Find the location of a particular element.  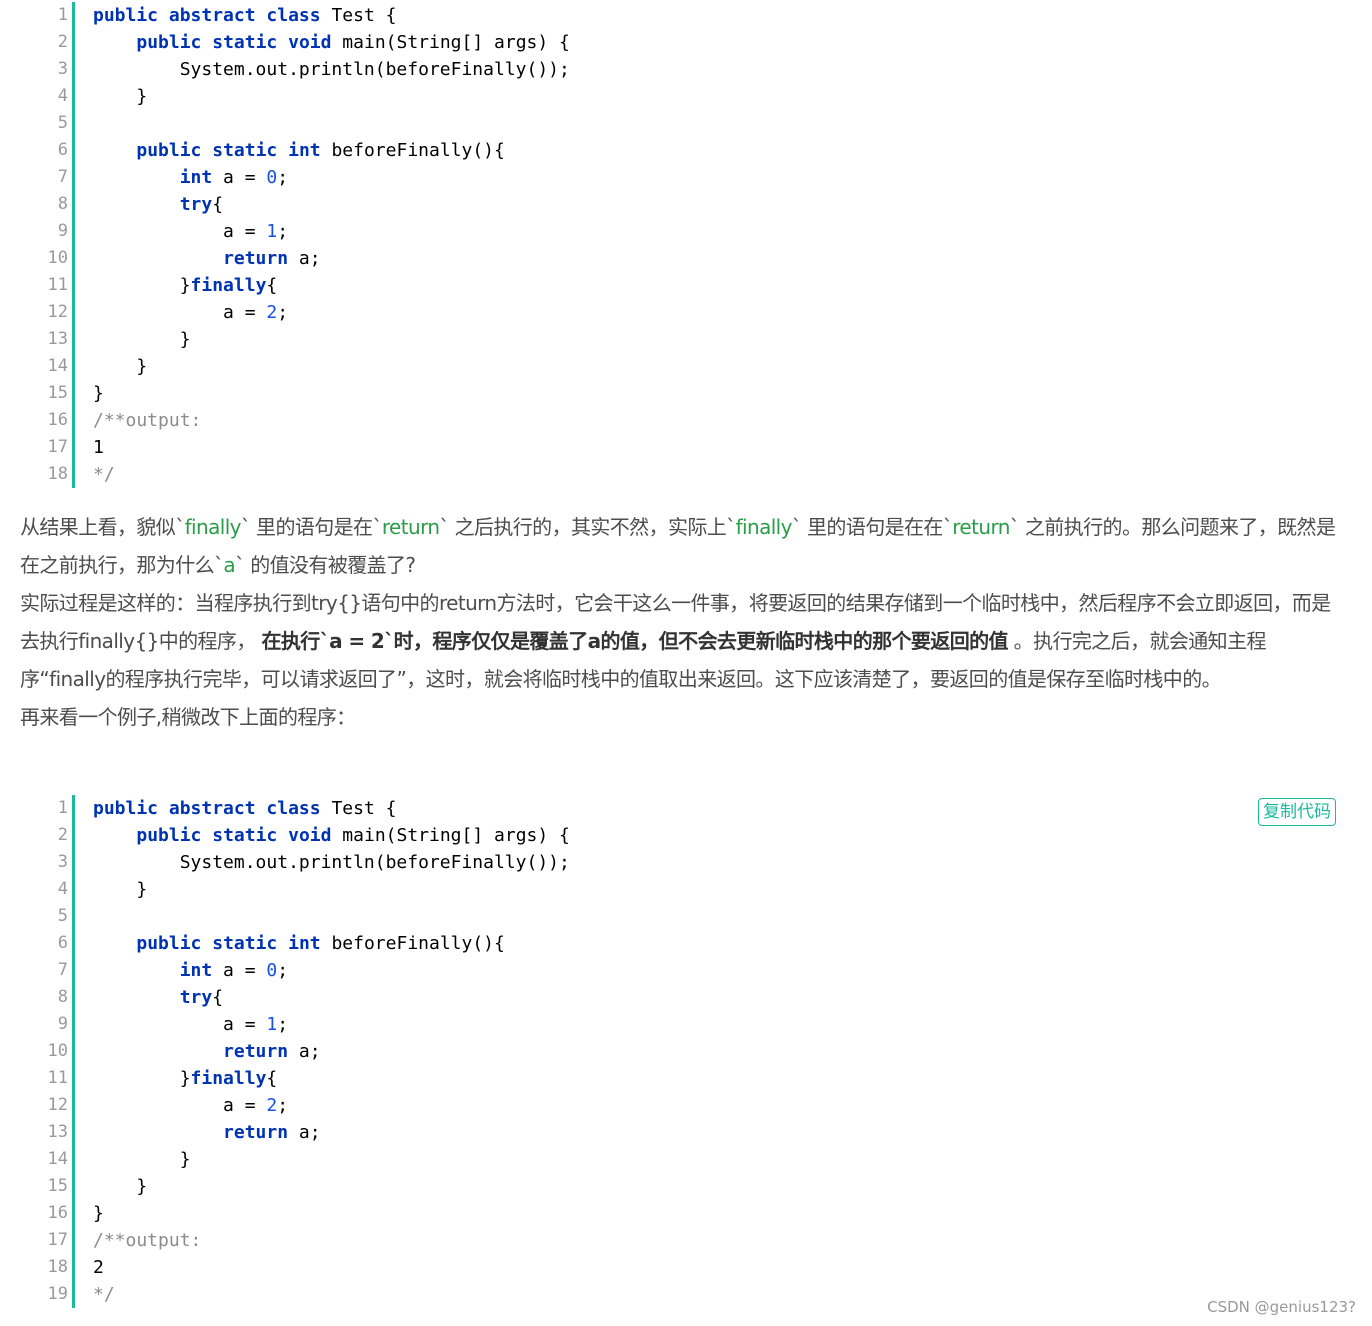

inline-code: a is located at coordinates (229, 565).